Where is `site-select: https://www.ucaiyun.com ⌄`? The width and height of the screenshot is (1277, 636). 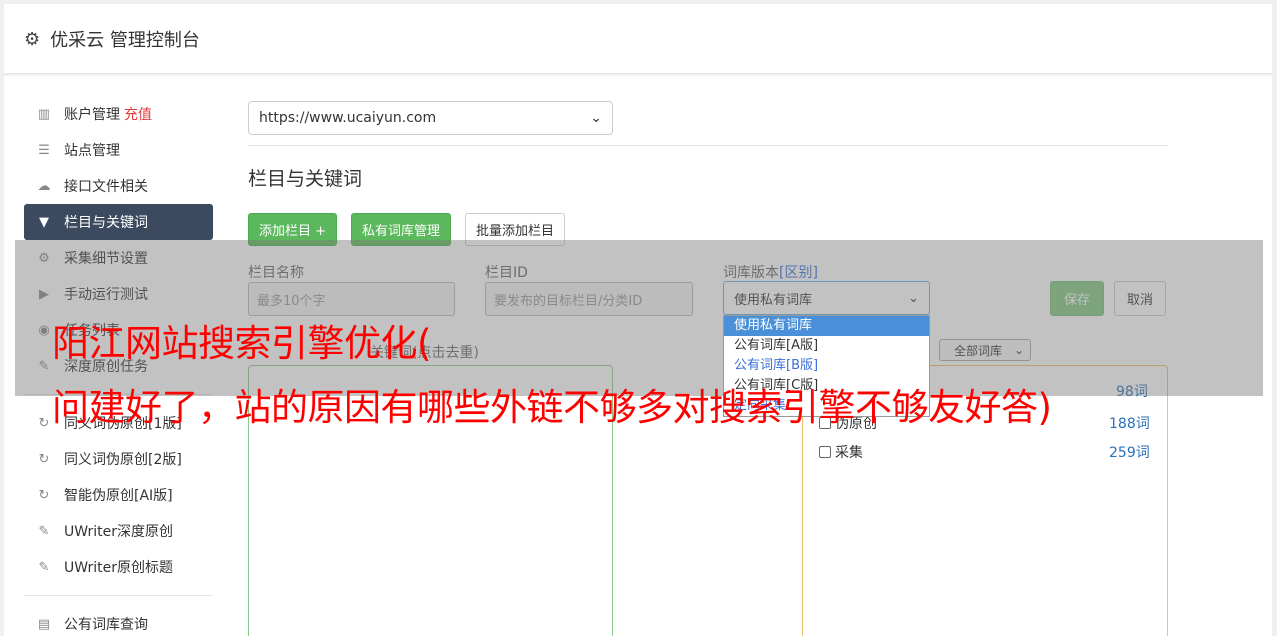 site-select: https://www.ucaiyun.com ⌄ is located at coordinates (430, 118).